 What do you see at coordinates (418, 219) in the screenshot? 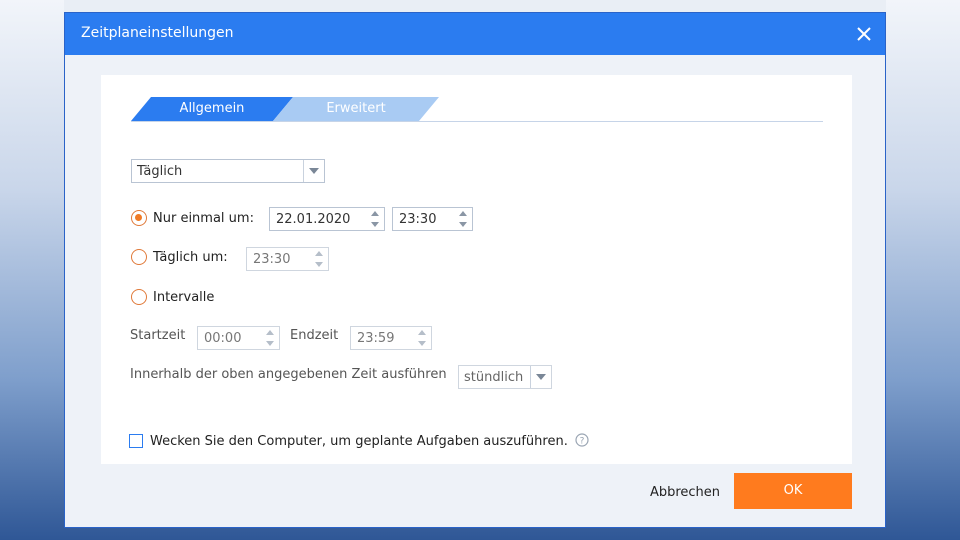
I see `once-time-value: 23:30` at bounding box center [418, 219].